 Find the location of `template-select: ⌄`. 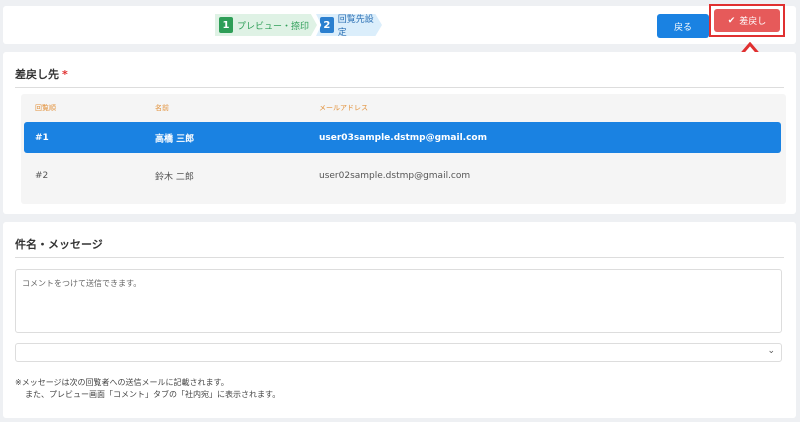

template-select: ⌄ is located at coordinates (398, 352).